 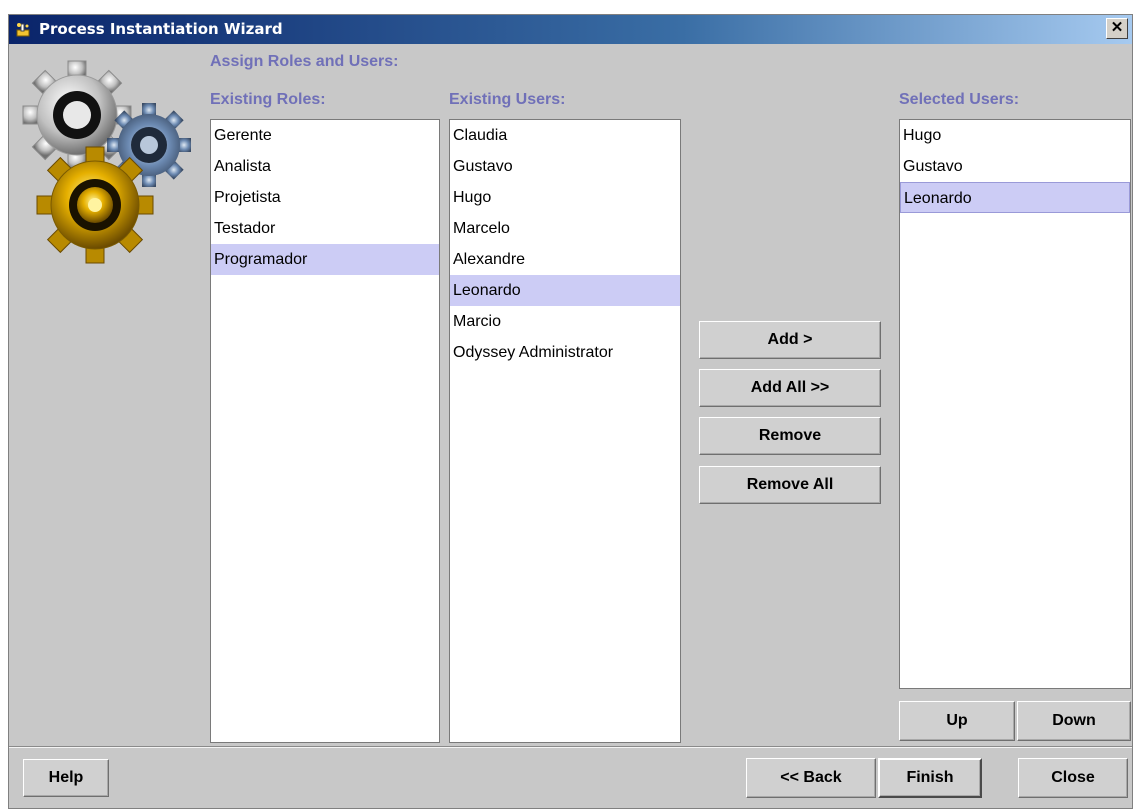 I want to click on existing-users-heading: Existing Users:, so click(x=507, y=99).